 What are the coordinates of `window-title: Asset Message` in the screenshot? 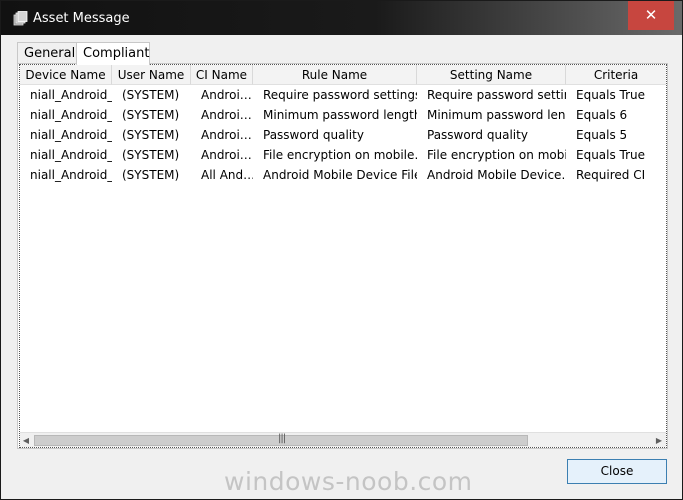 It's located at (81, 18).